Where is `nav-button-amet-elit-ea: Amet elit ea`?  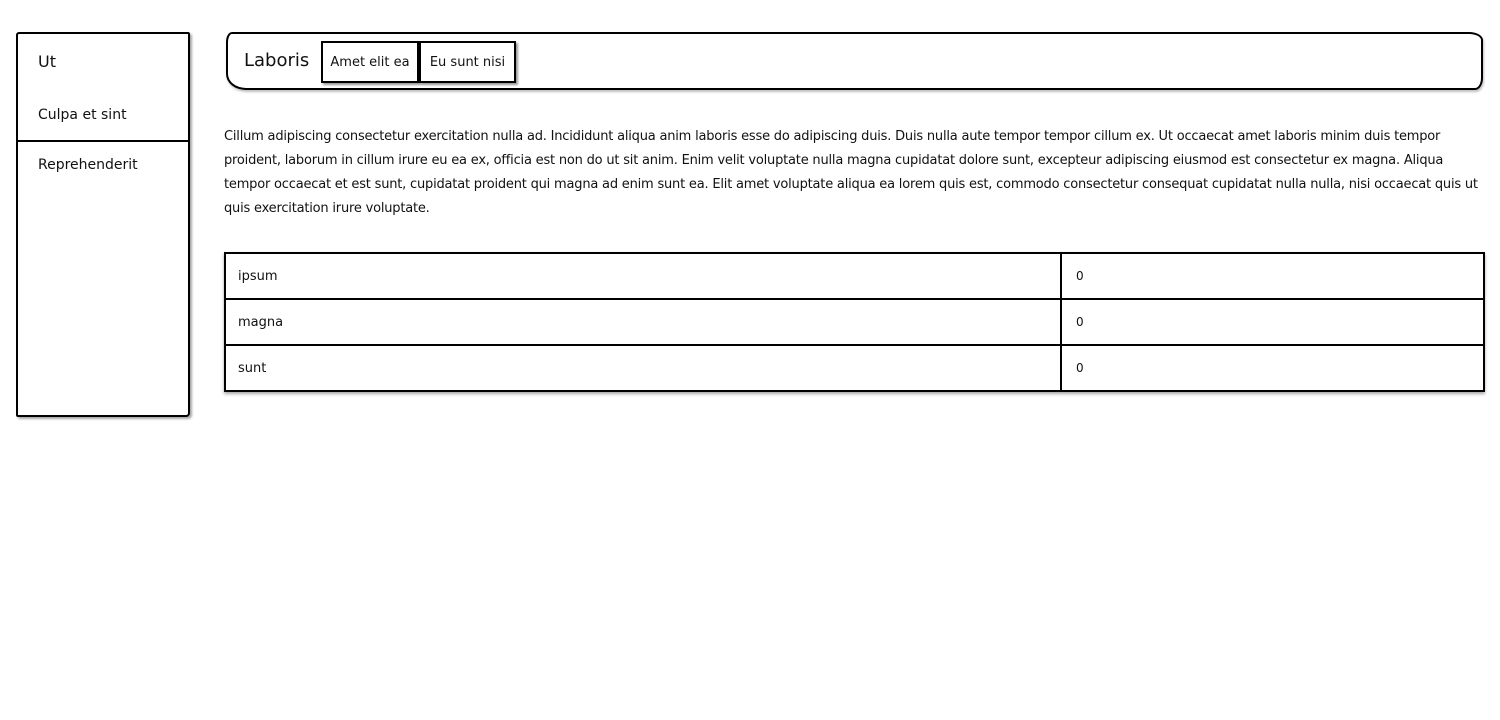
nav-button-amet-elit-ea: Amet elit ea is located at coordinates (370, 62).